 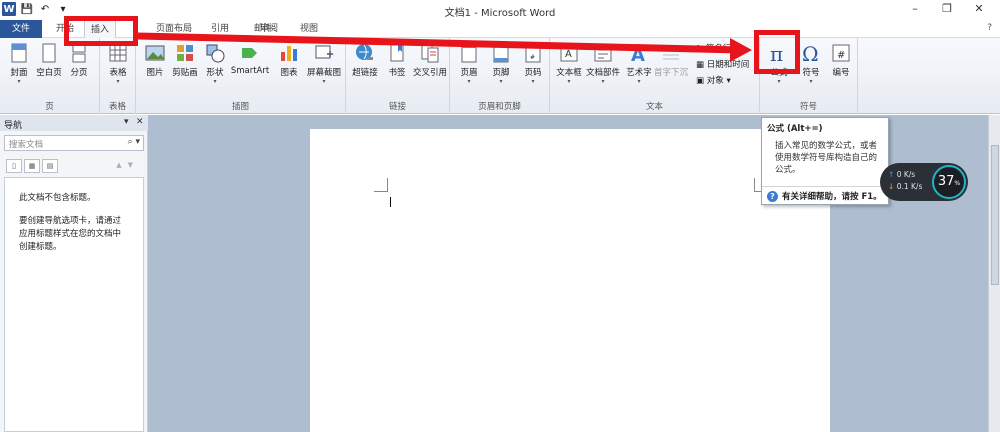 What do you see at coordinates (444, 47) in the screenshot?
I see `red-arrow` at bounding box center [444, 47].